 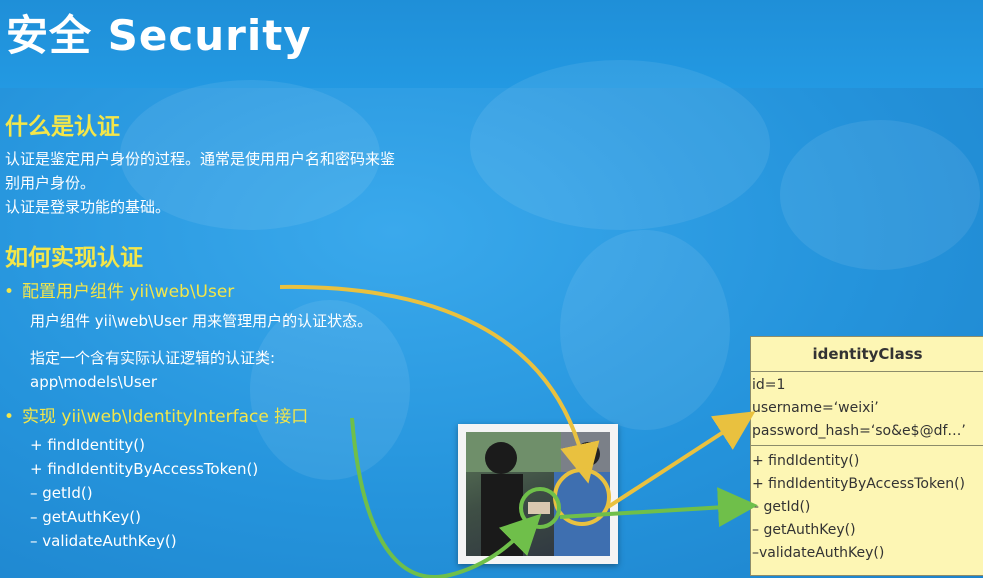 I want to click on yellow-arrow-to-uml, so click(x=681, y=460).